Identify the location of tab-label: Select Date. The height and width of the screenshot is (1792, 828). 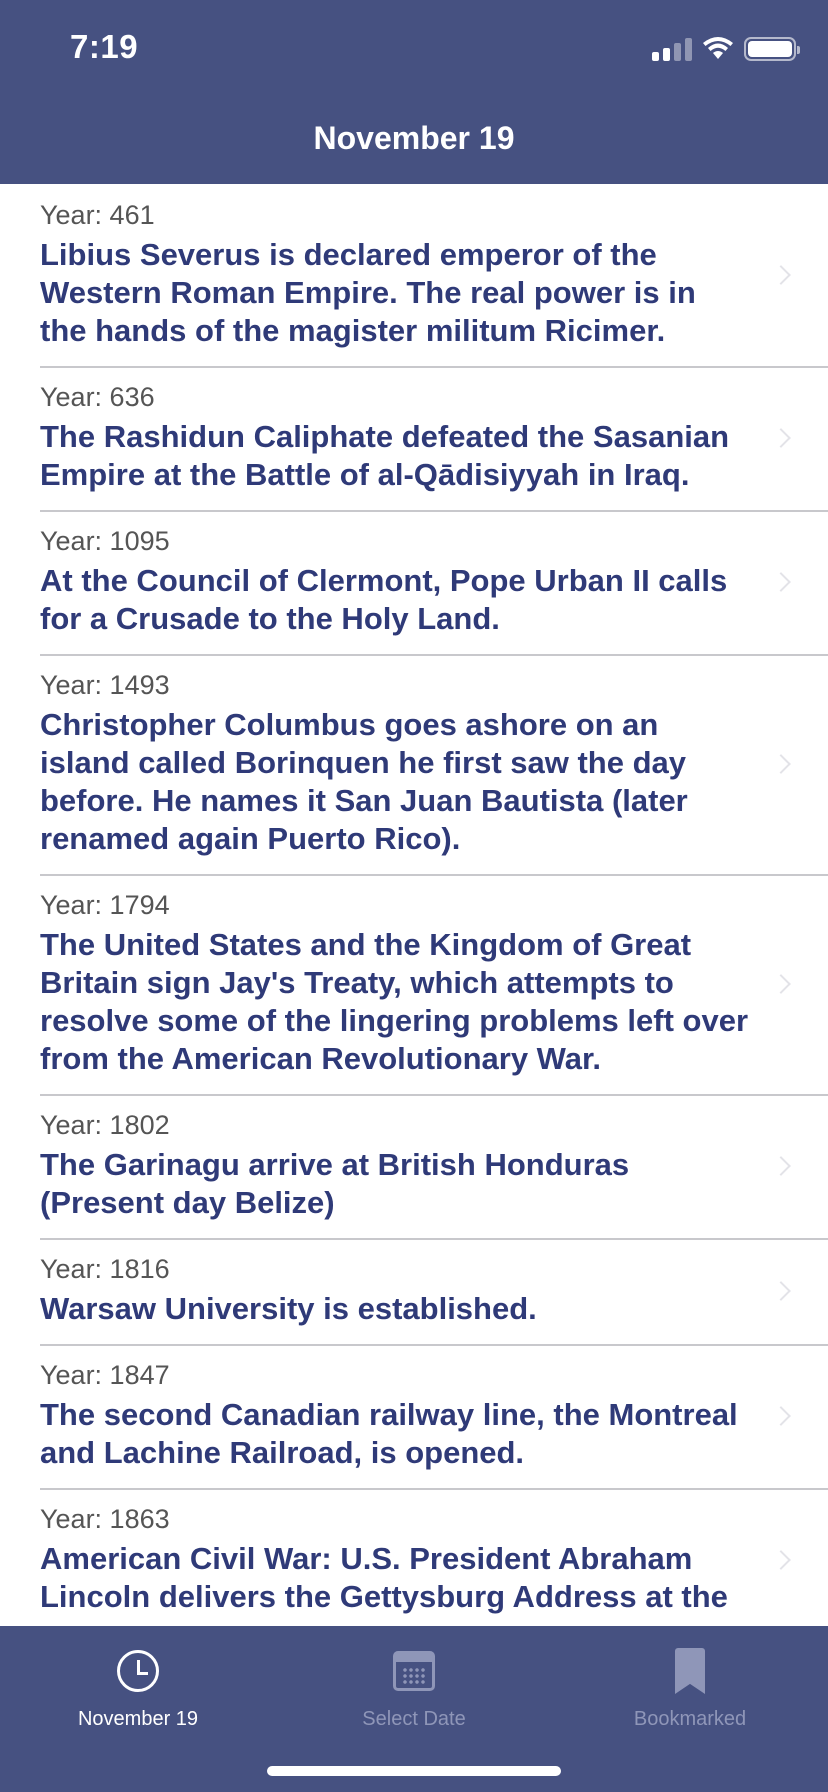
(414, 1719).